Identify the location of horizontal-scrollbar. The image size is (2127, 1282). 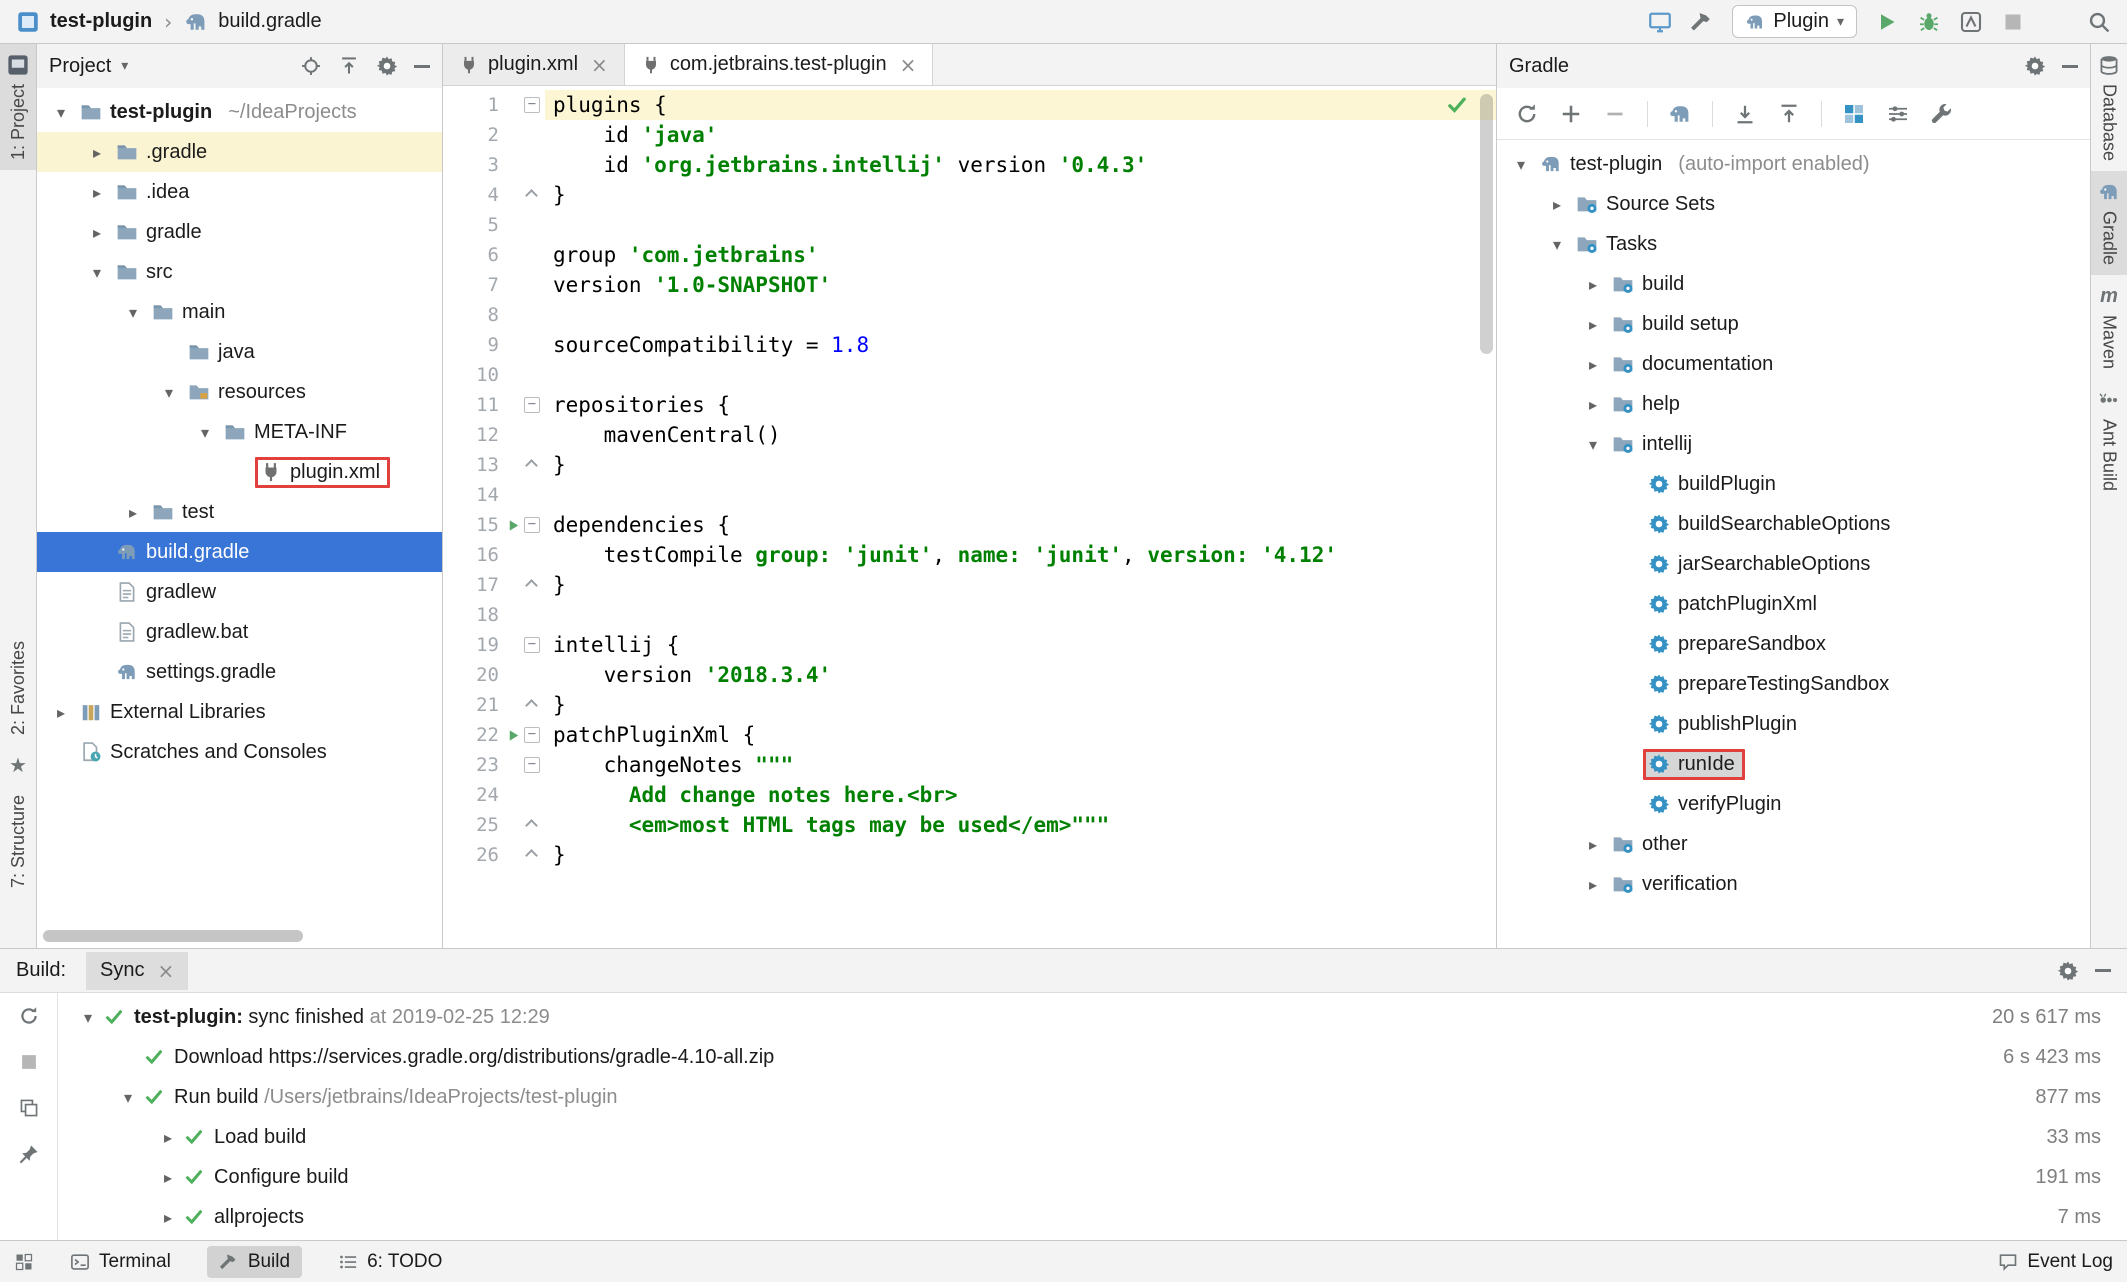
(173, 936).